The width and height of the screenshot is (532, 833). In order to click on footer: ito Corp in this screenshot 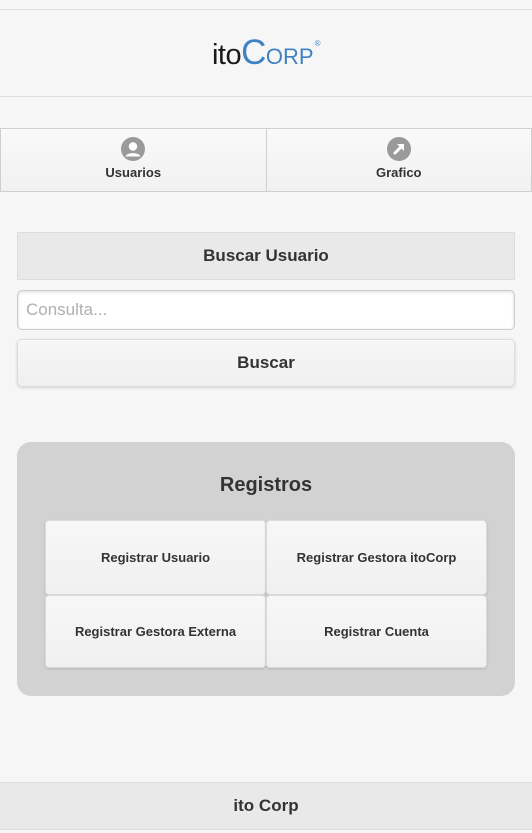, I will do `click(266, 806)`.